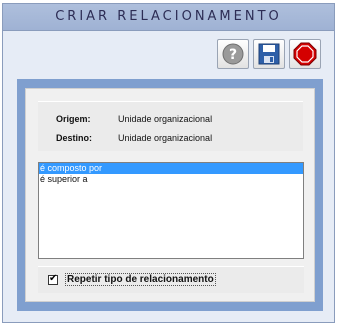 This screenshot has width=348, height=326. I want to click on repeat-checkbox: ✔, so click(53, 279).